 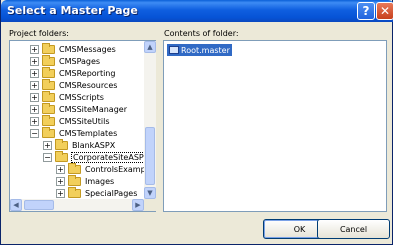 I want to click on chevron-right-icon: ▶, so click(x=138, y=205).